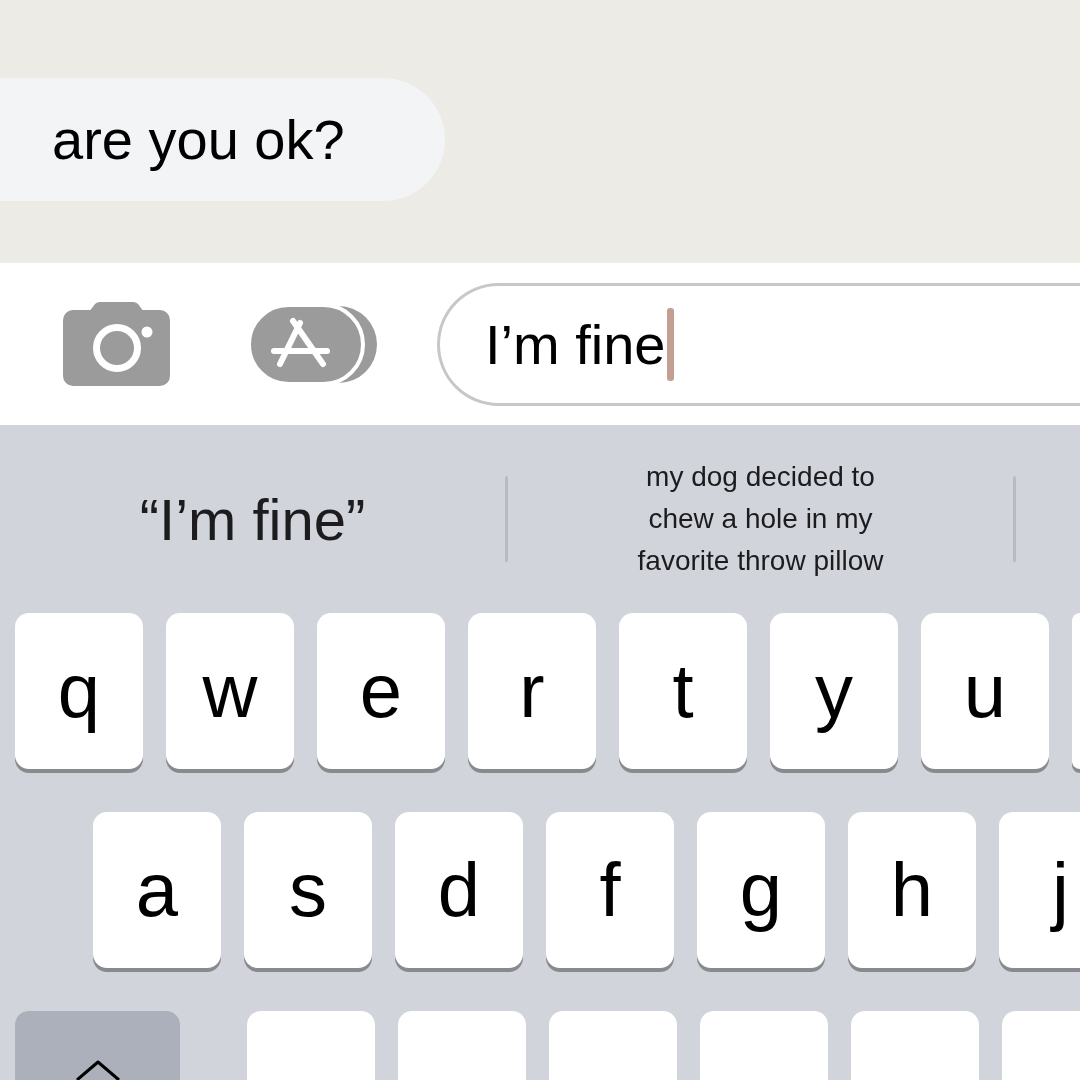 The height and width of the screenshot is (1080, 1080). I want to click on shift-key, so click(97, 1045).